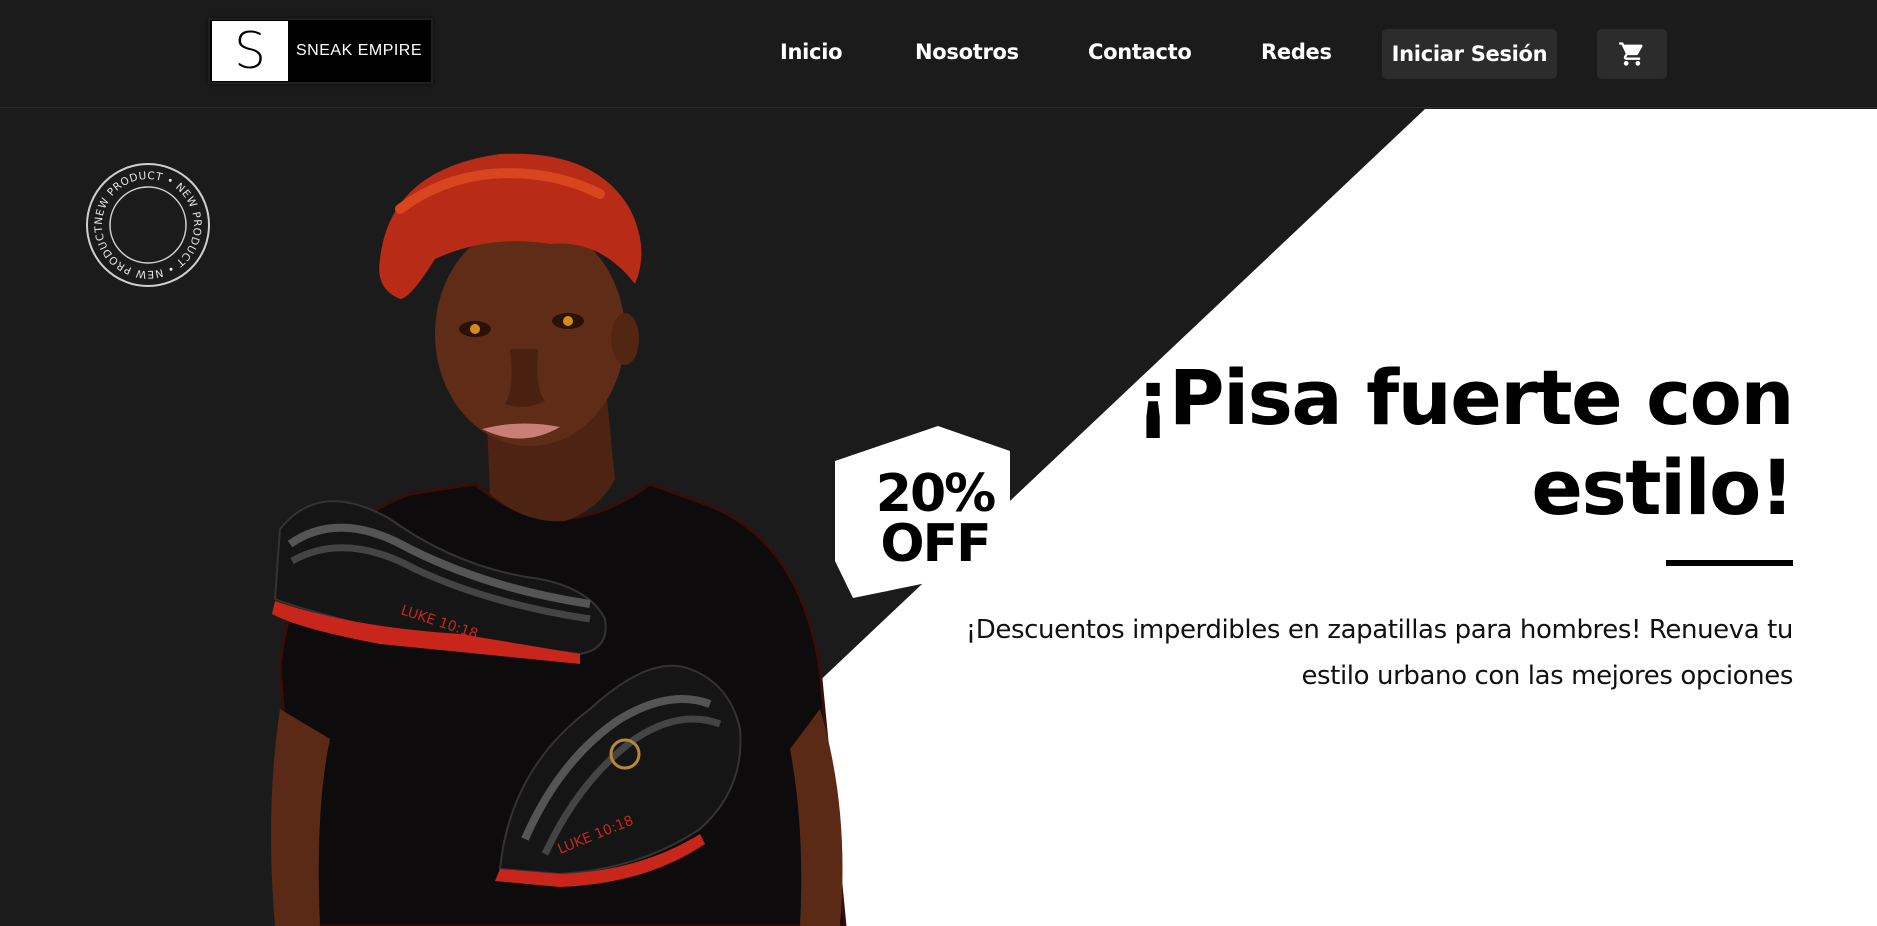  I want to click on hero-subtext-line2: estilo urbano con las mejores opciones, so click(1547, 676).